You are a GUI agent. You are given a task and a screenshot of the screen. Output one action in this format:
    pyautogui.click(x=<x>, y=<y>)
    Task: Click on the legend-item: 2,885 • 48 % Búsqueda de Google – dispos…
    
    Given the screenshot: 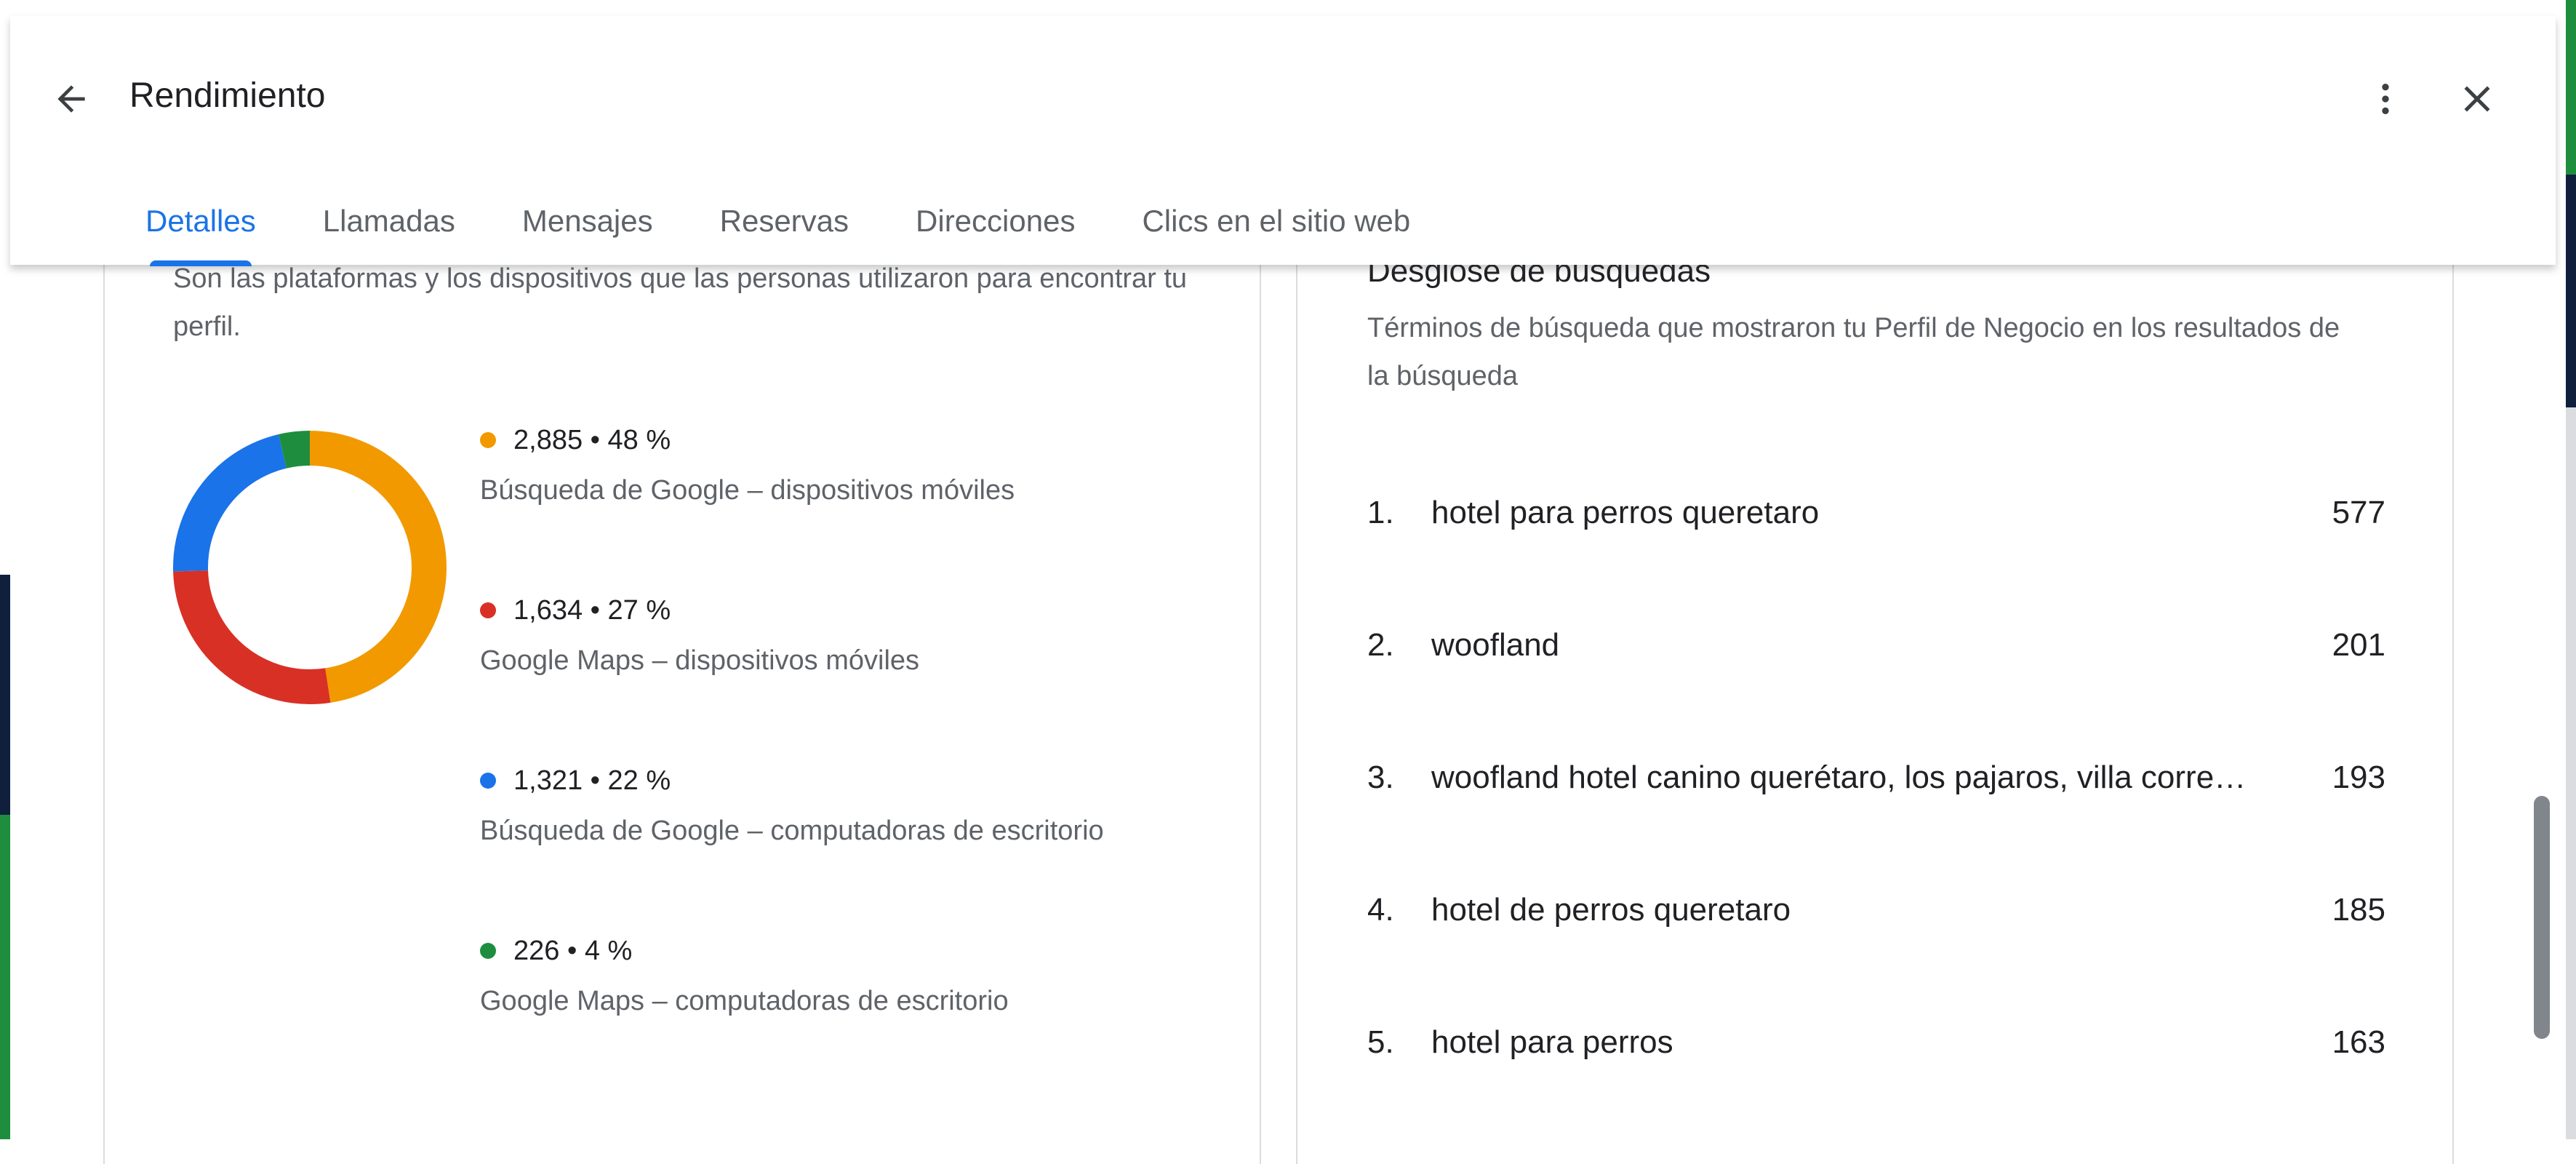 What is the action you would take?
    pyautogui.click(x=792, y=503)
    